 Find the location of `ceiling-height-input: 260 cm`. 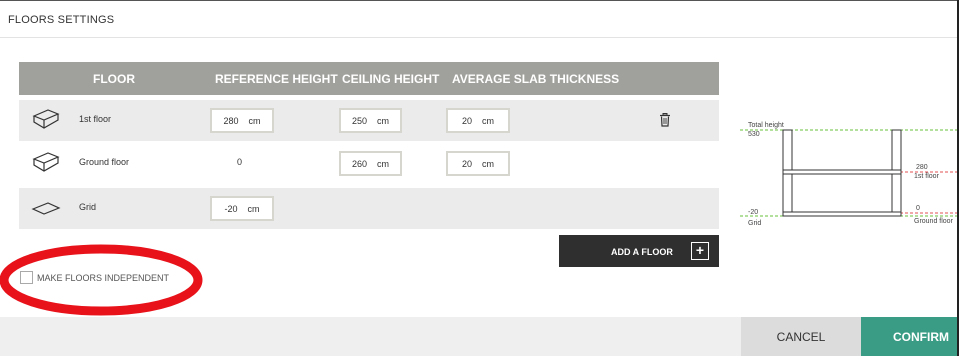

ceiling-height-input: 260 cm is located at coordinates (370, 163).